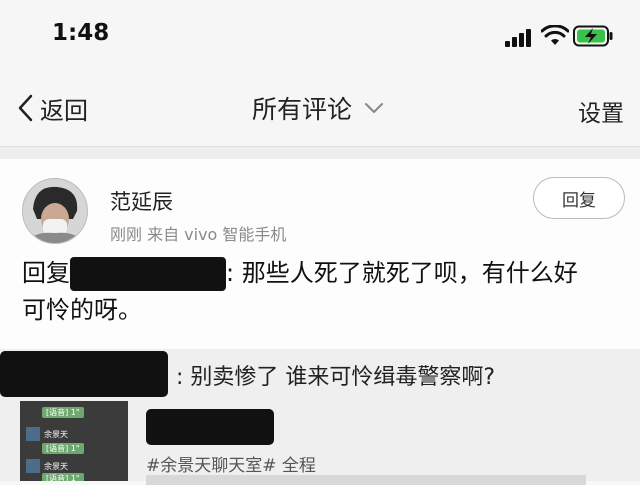 Image resolution: width=640 pixels, height=485 pixels. I want to click on reply-button: 回复, so click(579, 198).